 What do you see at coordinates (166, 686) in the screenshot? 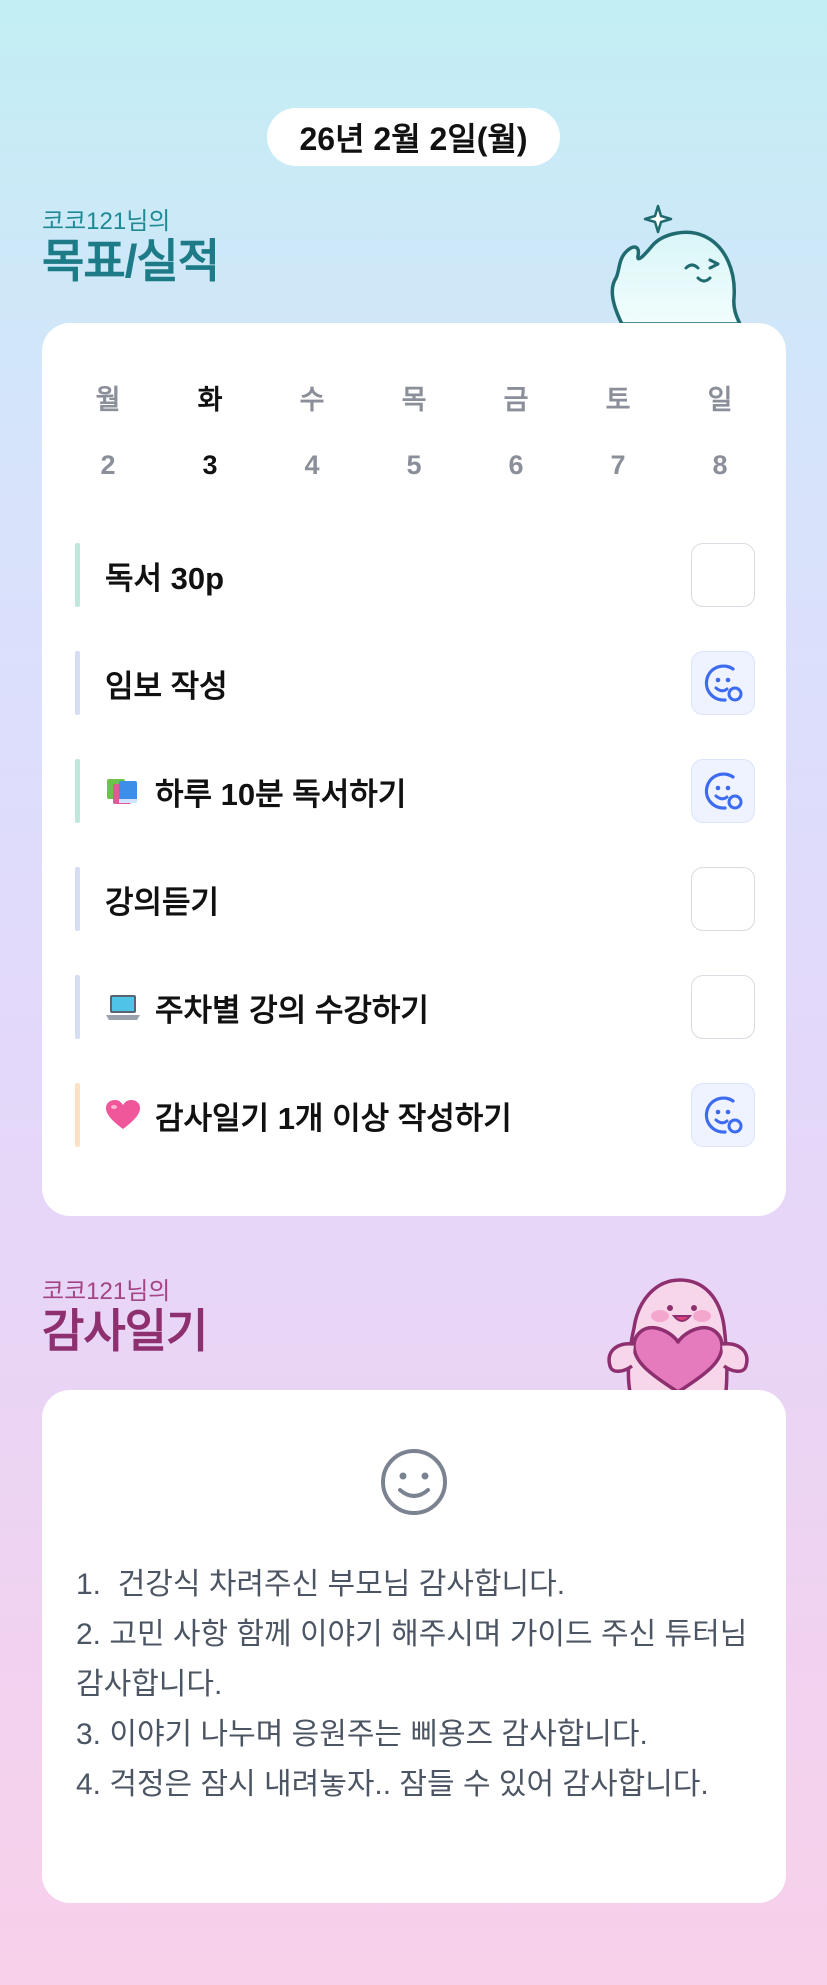
I see `goal-text: 임보 작성` at bounding box center [166, 686].